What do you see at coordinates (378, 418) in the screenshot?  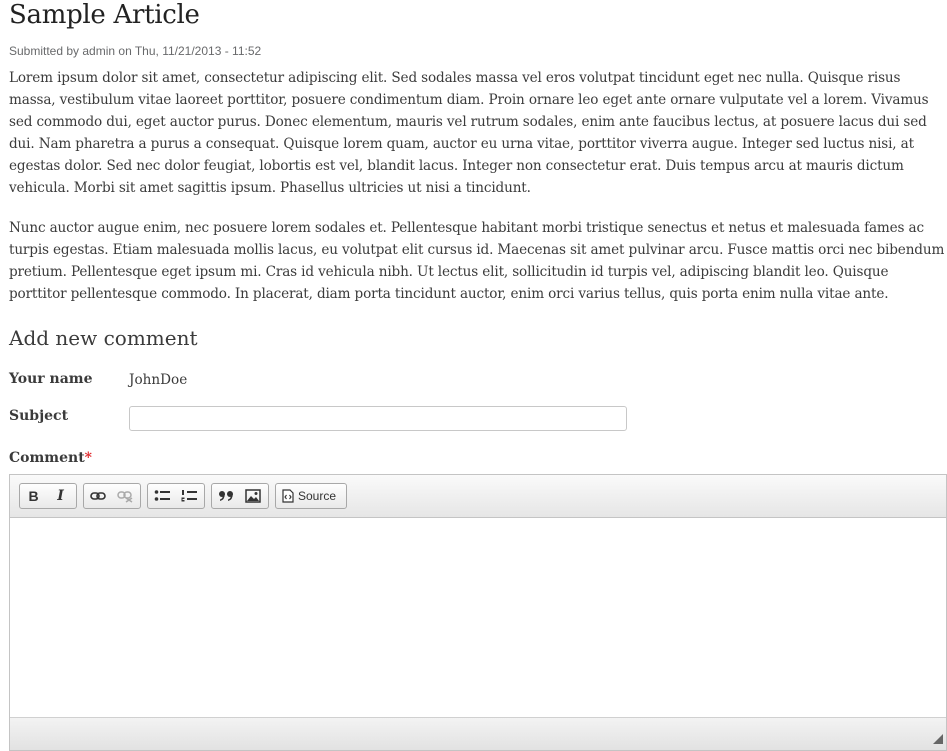 I see `subject-input` at bounding box center [378, 418].